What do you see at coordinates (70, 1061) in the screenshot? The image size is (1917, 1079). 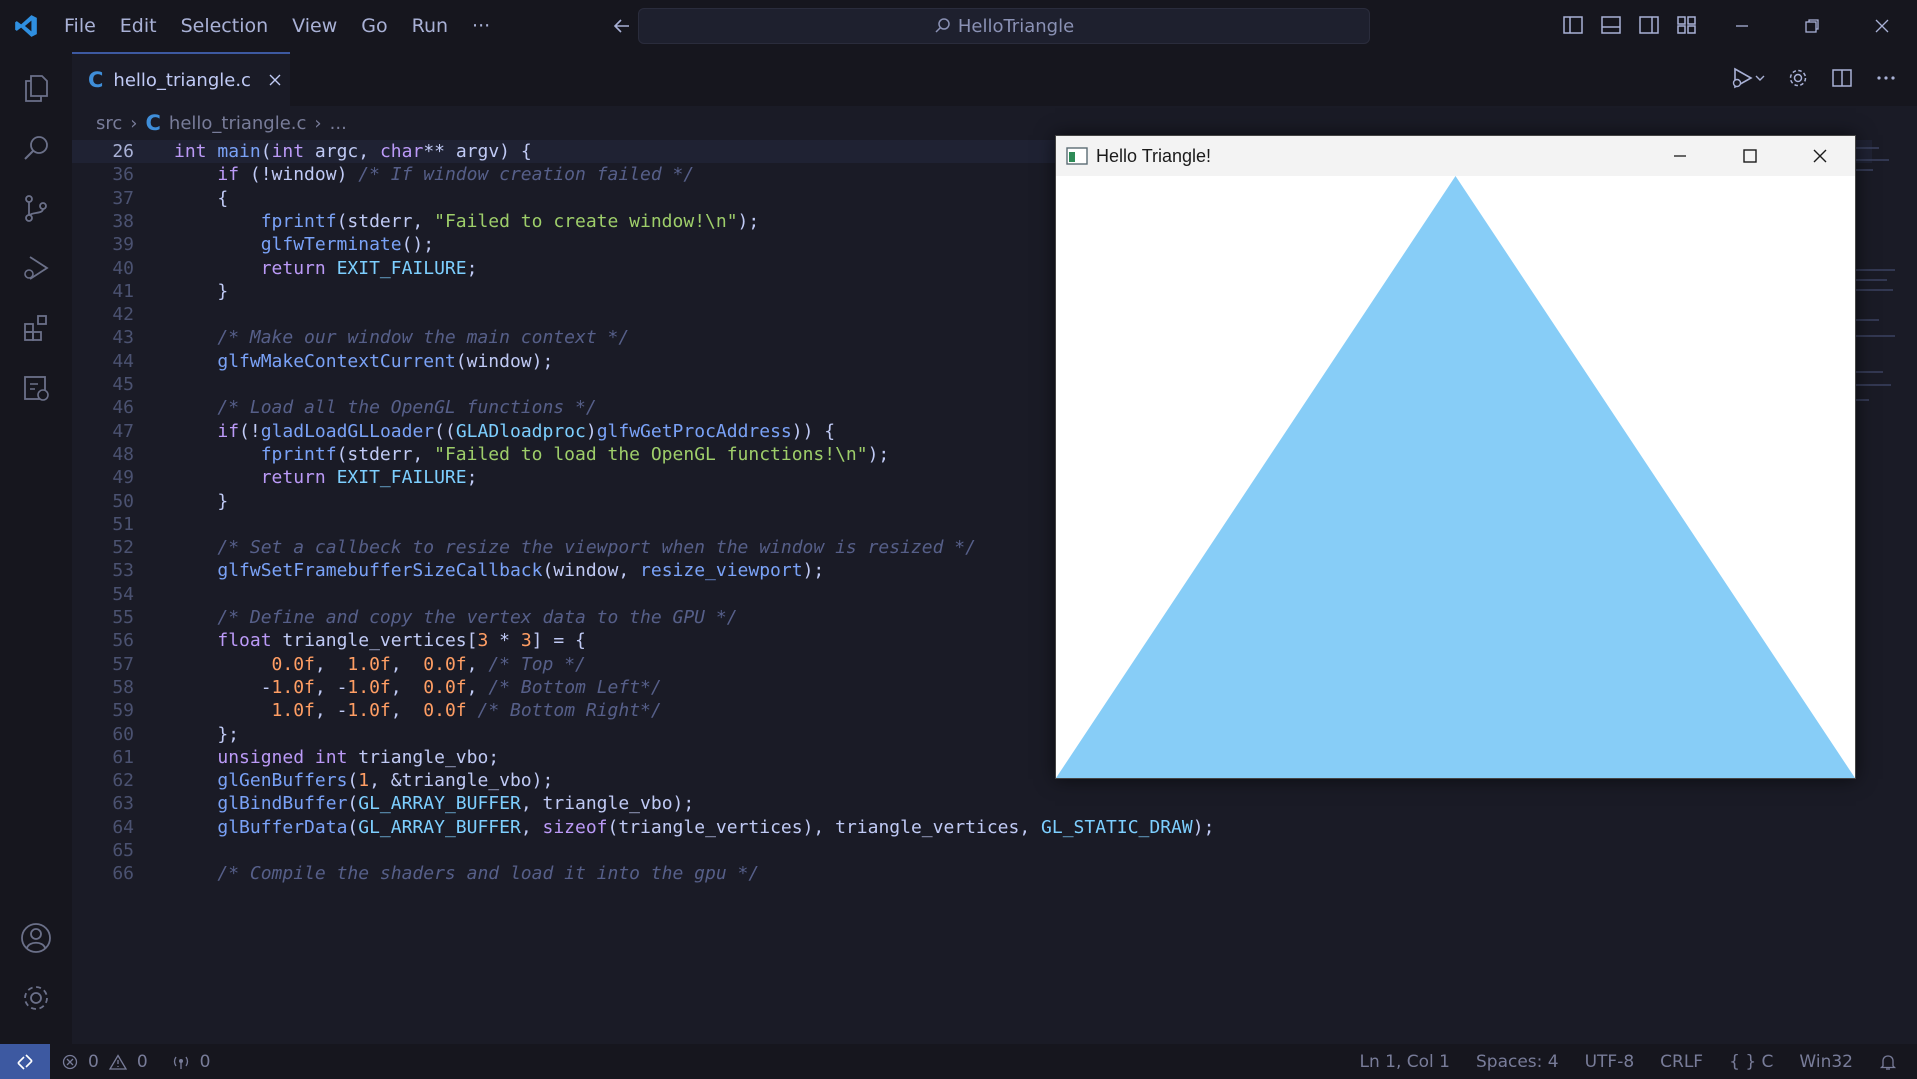 I see `error-icon` at bounding box center [70, 1061].